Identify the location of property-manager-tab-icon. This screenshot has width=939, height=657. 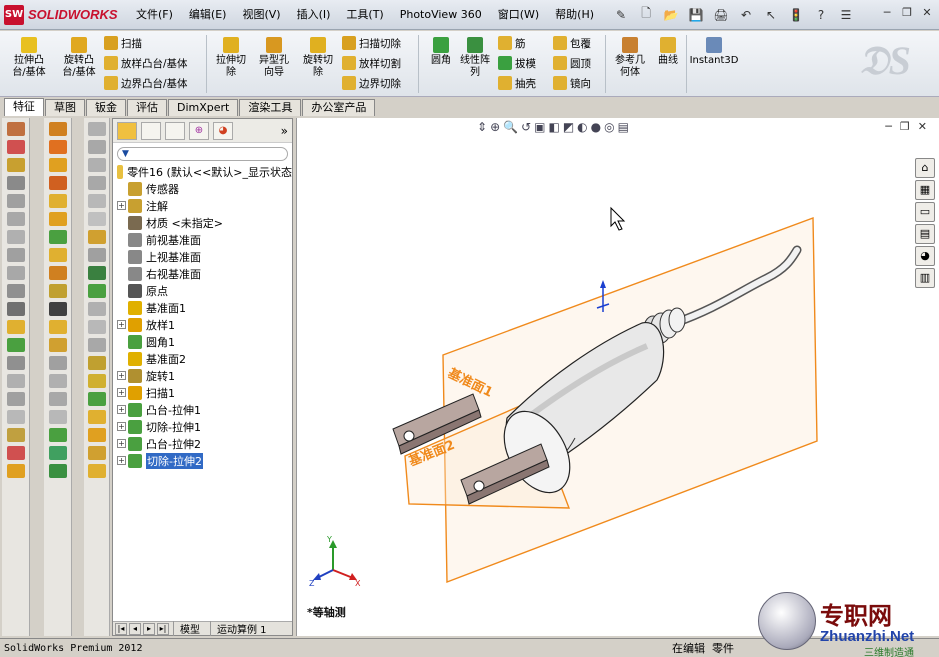
(151, 130).